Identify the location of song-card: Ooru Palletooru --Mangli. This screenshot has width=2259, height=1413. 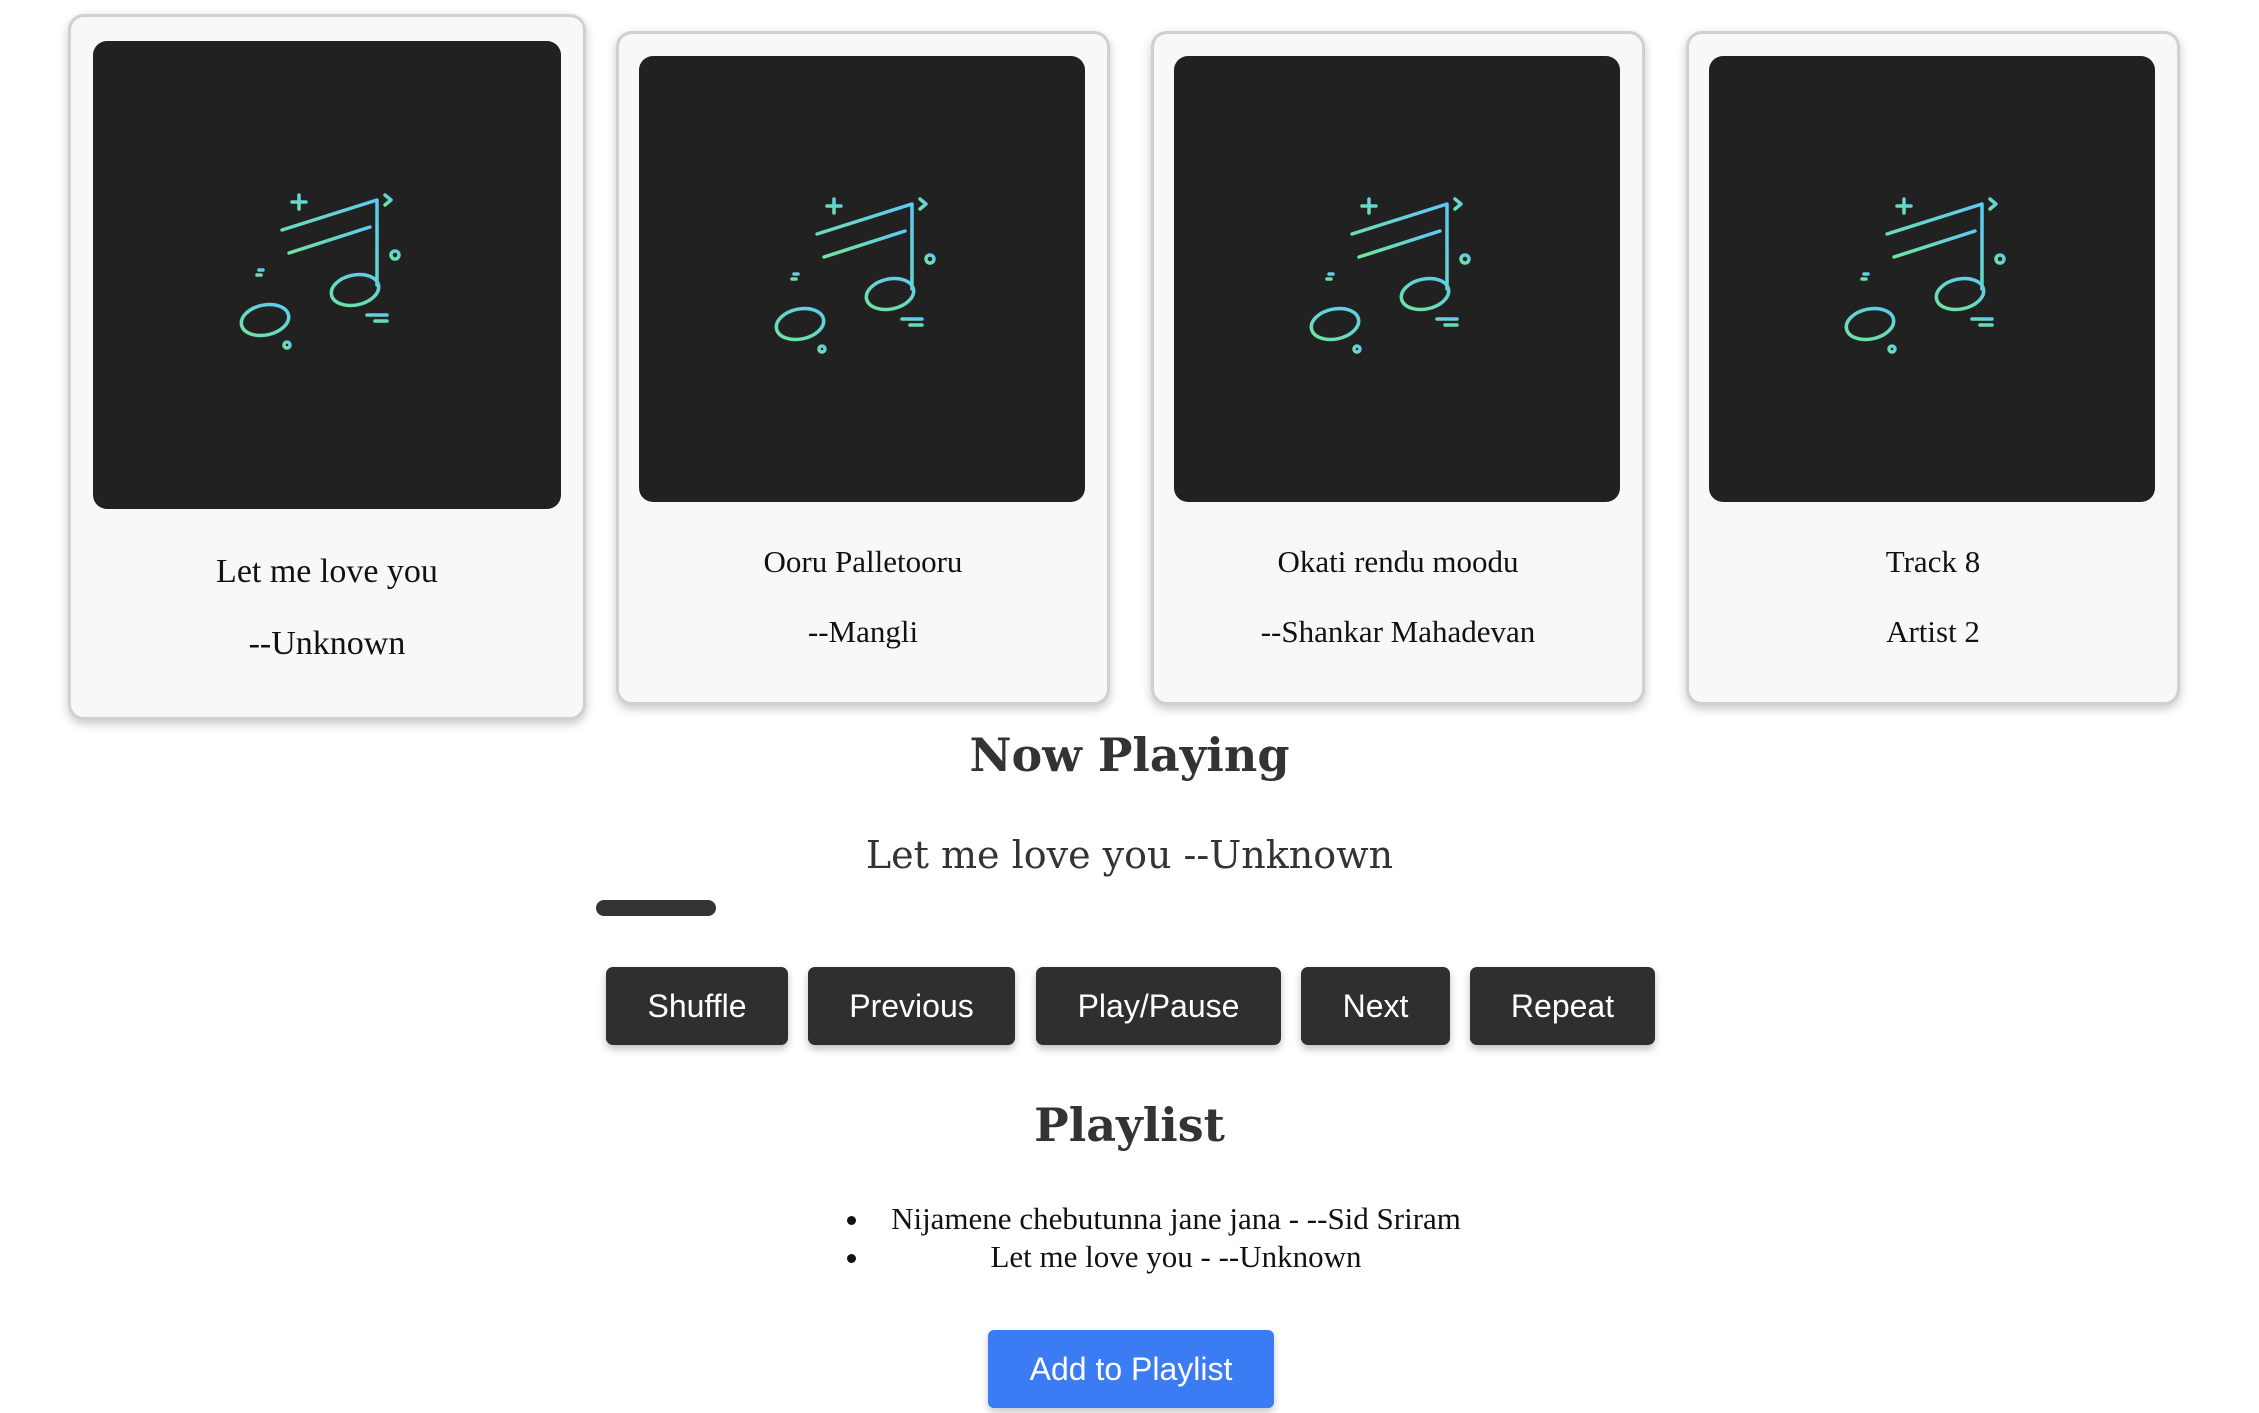
(863, 368).